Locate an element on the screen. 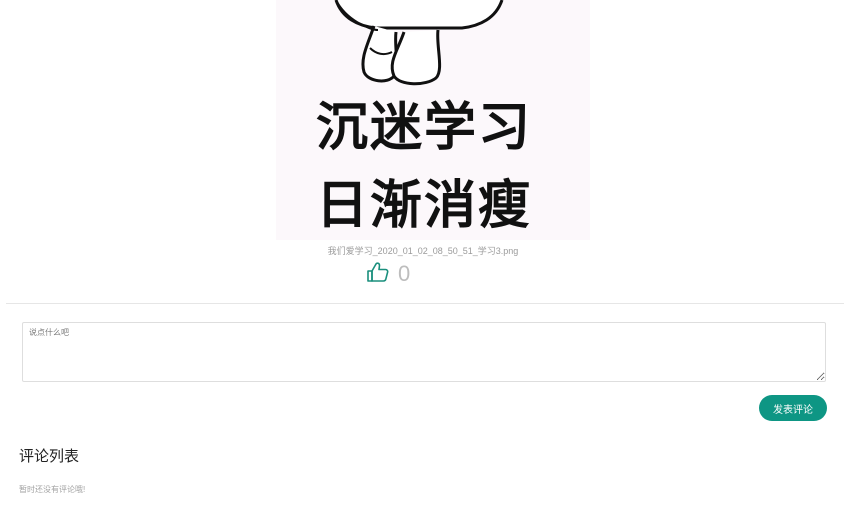  like-button: 0 is located at coordinates (388, 274).